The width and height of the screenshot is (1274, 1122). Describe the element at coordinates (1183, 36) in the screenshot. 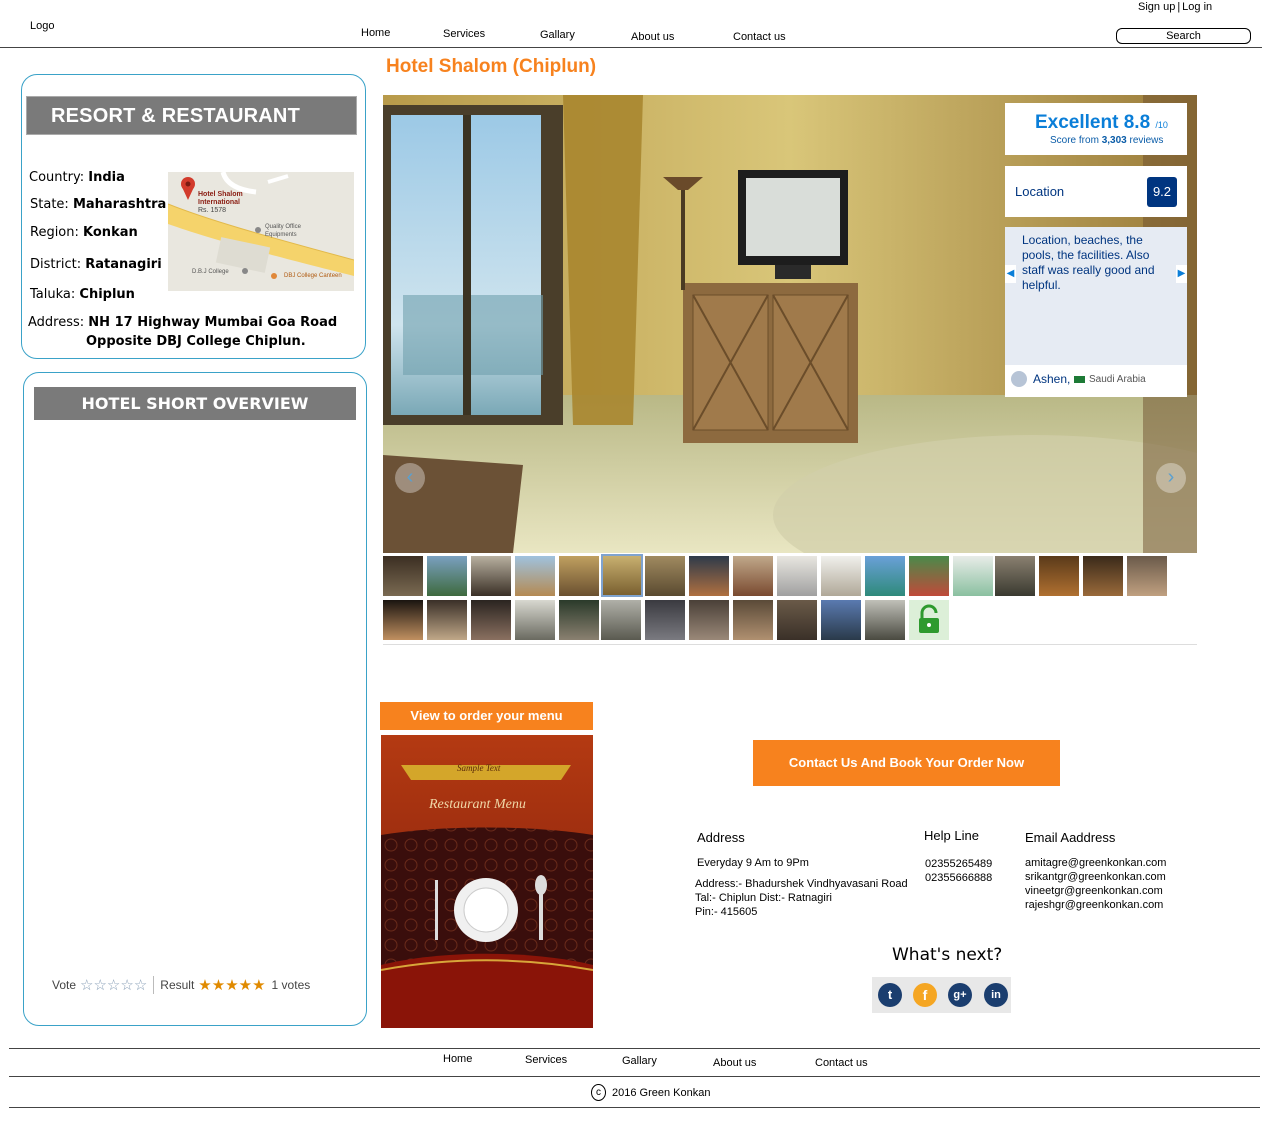

I see `search-button: Search` at that location.